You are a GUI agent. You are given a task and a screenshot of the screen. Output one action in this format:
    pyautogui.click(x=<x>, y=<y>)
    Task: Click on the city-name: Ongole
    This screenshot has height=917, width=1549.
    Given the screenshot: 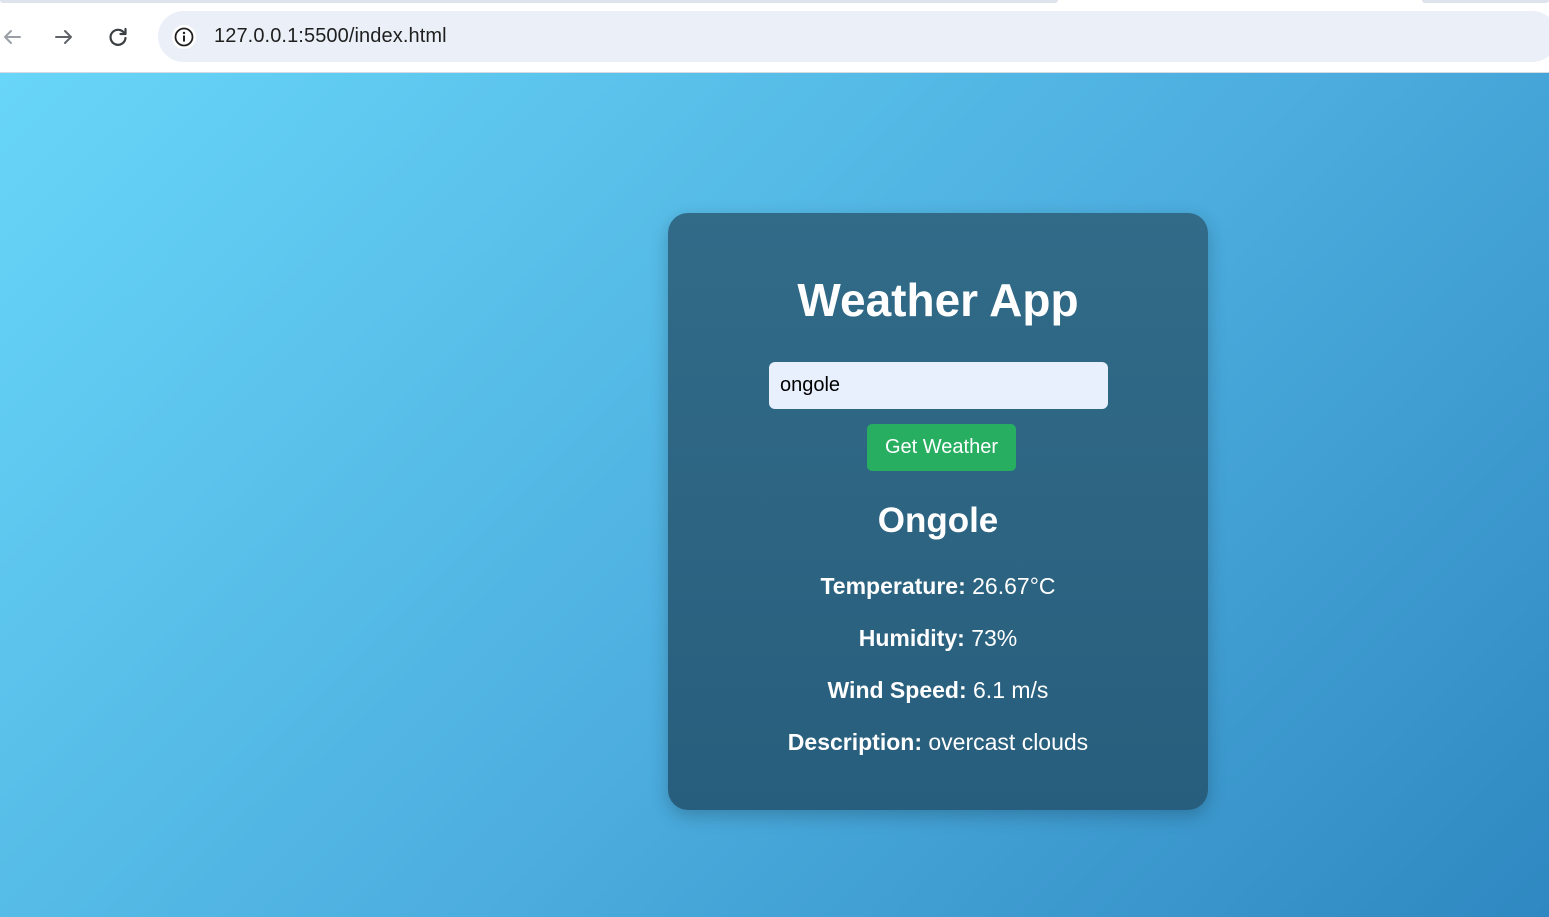 What is the action you would take?
    pyautogui.click(x=938, y=520)
    